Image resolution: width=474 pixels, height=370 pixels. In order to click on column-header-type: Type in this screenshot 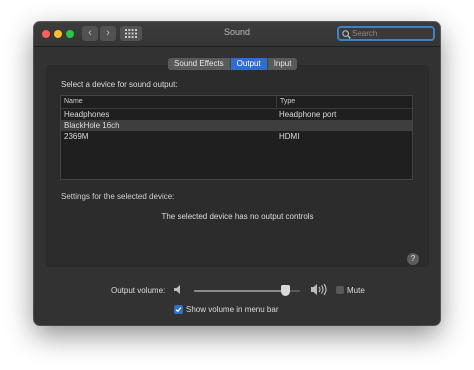, I will do `click(285, 102)`.